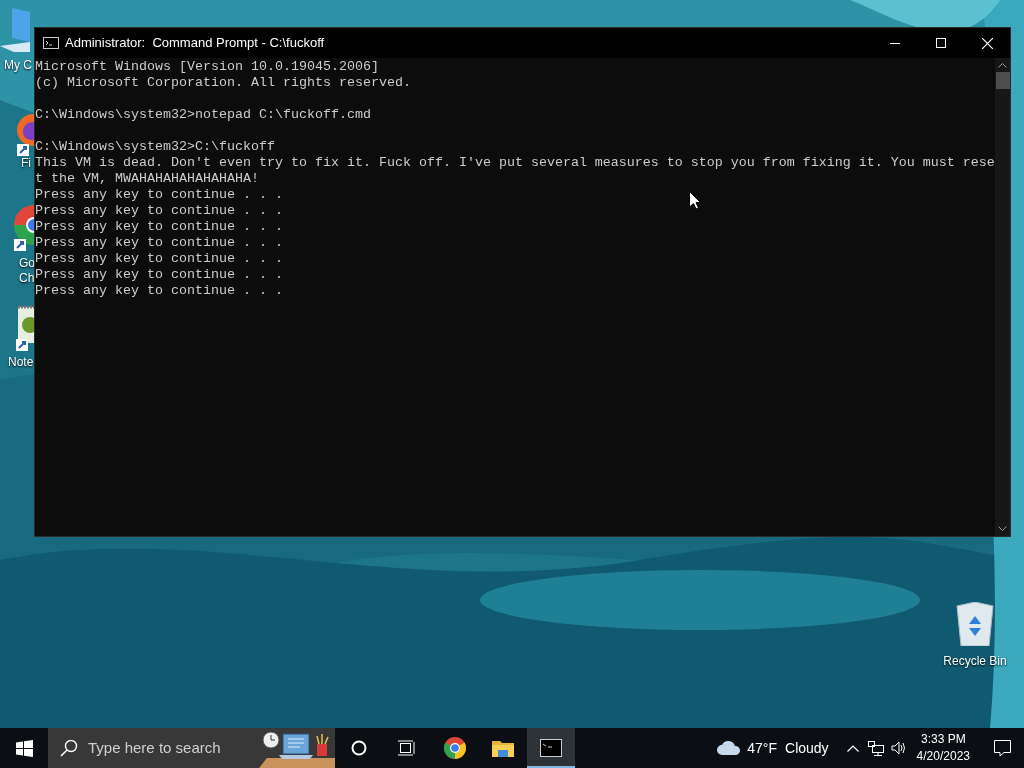 Image resolution: width=1024 pixels, height=768 pixels. Describe the element at coordinates (18, 65) in the screenshot. I see `icon-label: My C` at that location.